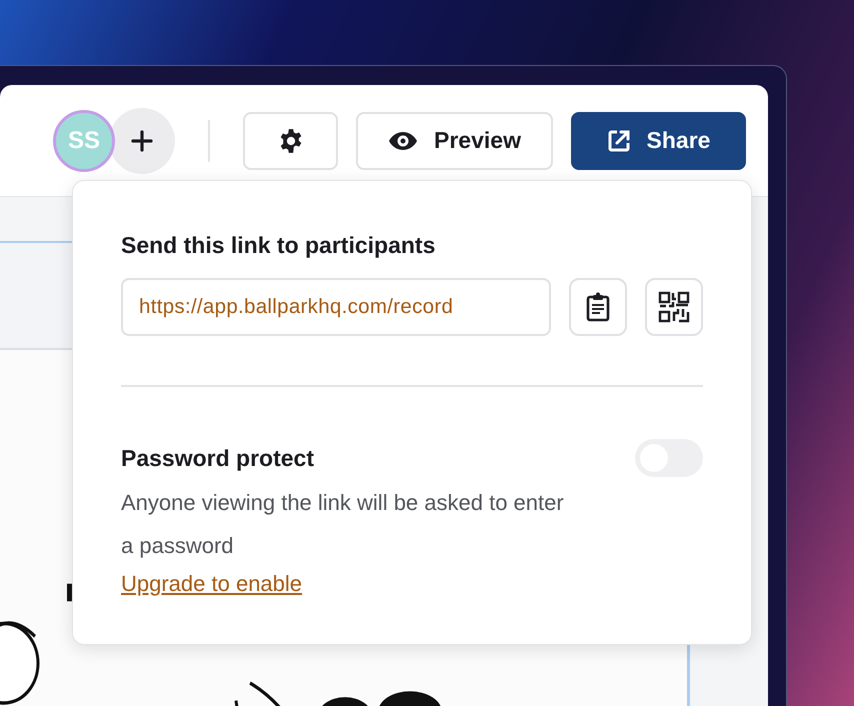  I want to click on clipboard-icon, so click(598, 307).